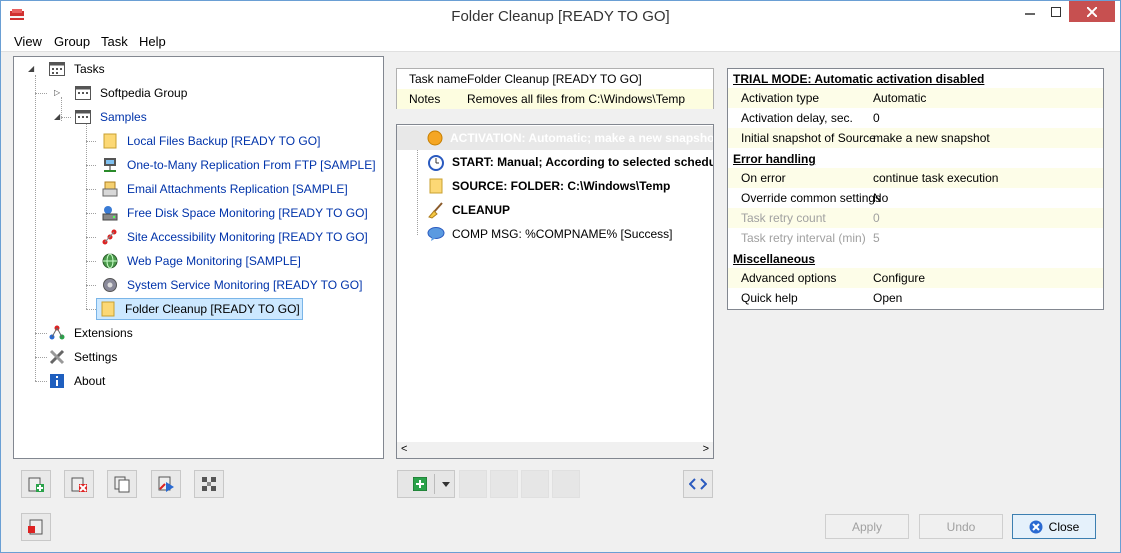 Image resolution: width=1121 pixels, height=553 pixels. I want to click on title-bar: Folder Cleanup [READY TO GO], so click(560, 16).